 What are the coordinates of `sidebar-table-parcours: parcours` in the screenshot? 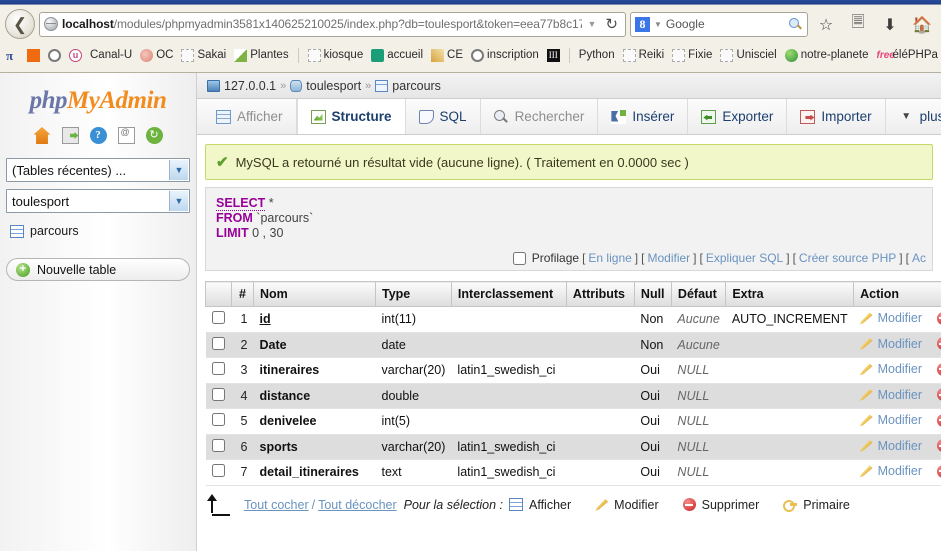 It's located at (98, 231).